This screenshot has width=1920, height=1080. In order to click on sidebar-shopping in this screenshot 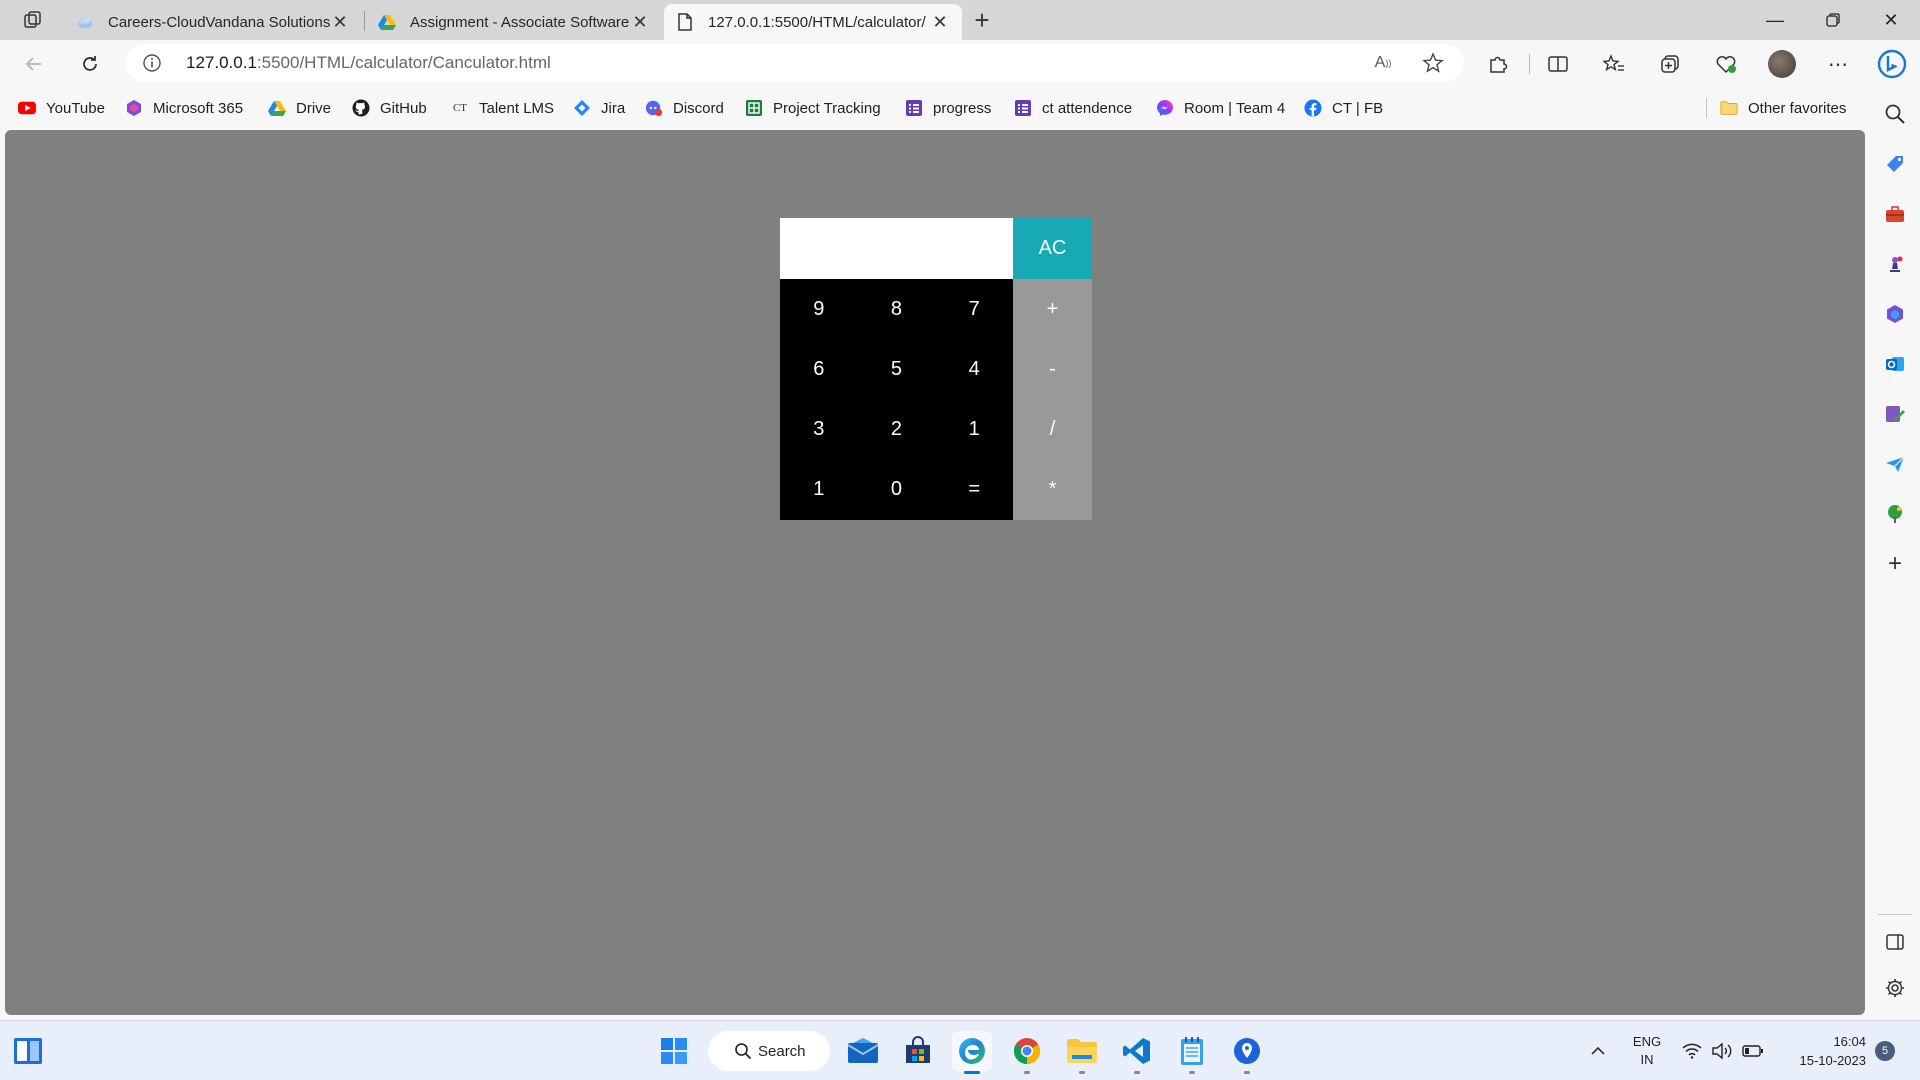, I will do `click(1895, 164)`.